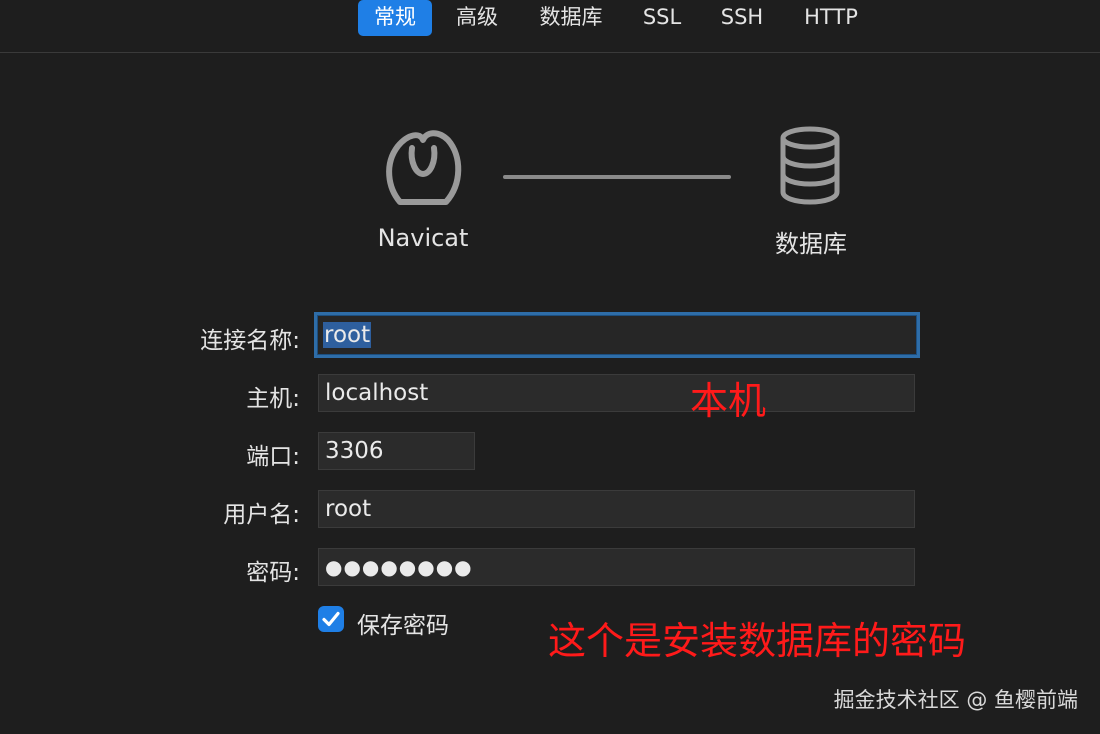 The image size is (1100, 734). I want to click on host-input: localhost, so click(616, 393).